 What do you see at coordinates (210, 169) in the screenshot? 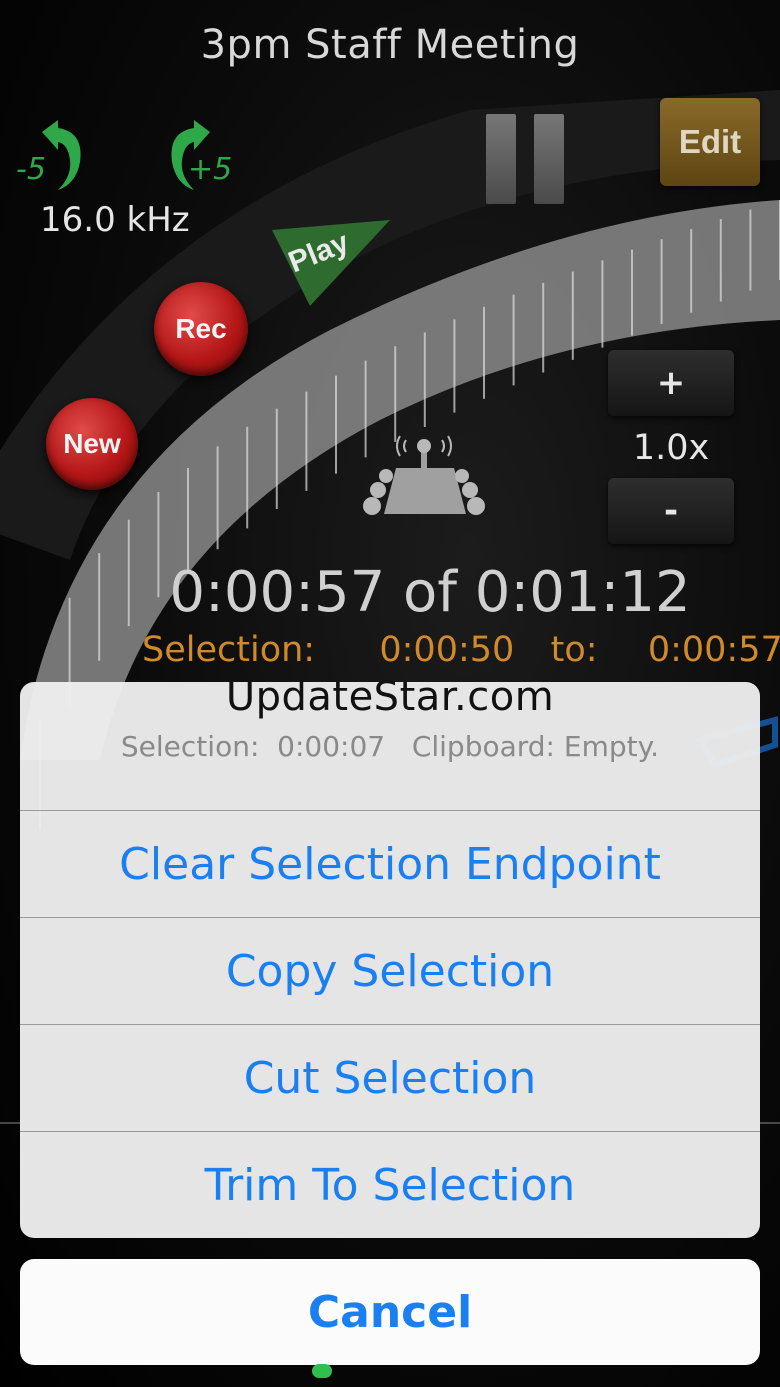
I see `skip-forward-label: +5` at bounding box center [210, 169].